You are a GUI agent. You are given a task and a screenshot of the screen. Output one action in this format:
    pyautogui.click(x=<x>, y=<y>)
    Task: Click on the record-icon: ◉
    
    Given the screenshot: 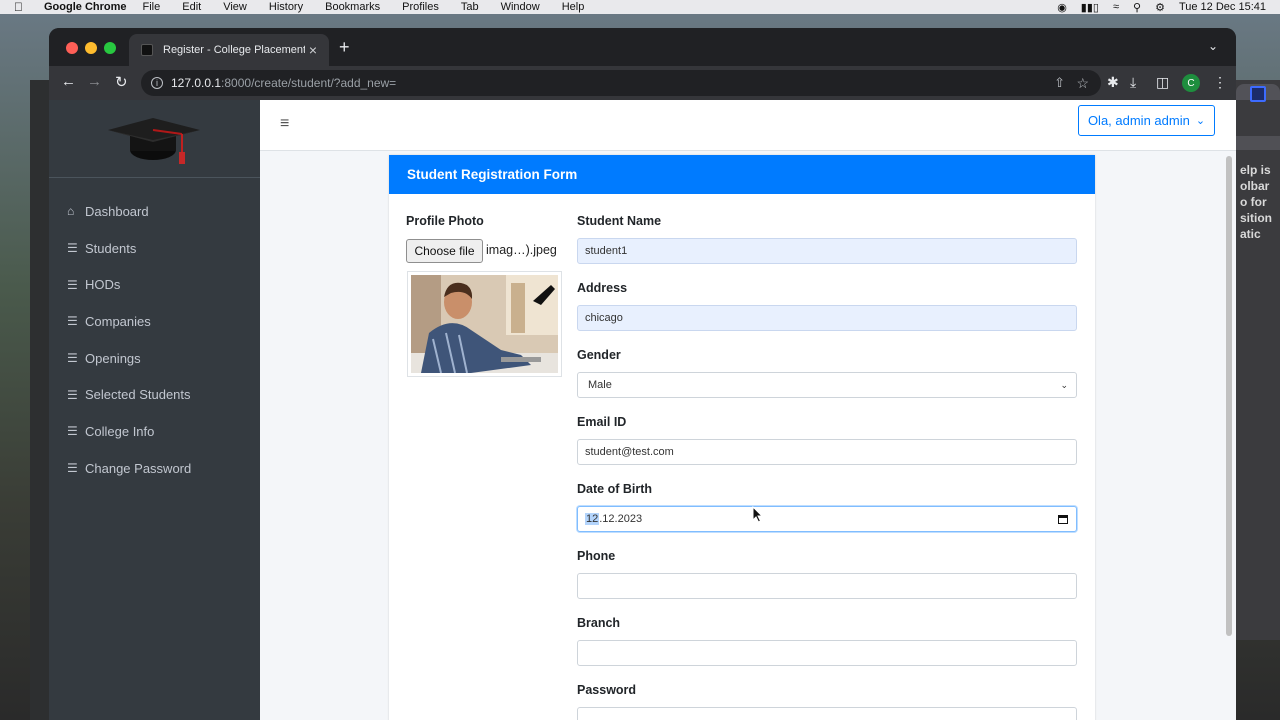 What is the action you would take?
    pyautogui.click(x=1062, y=7)
    